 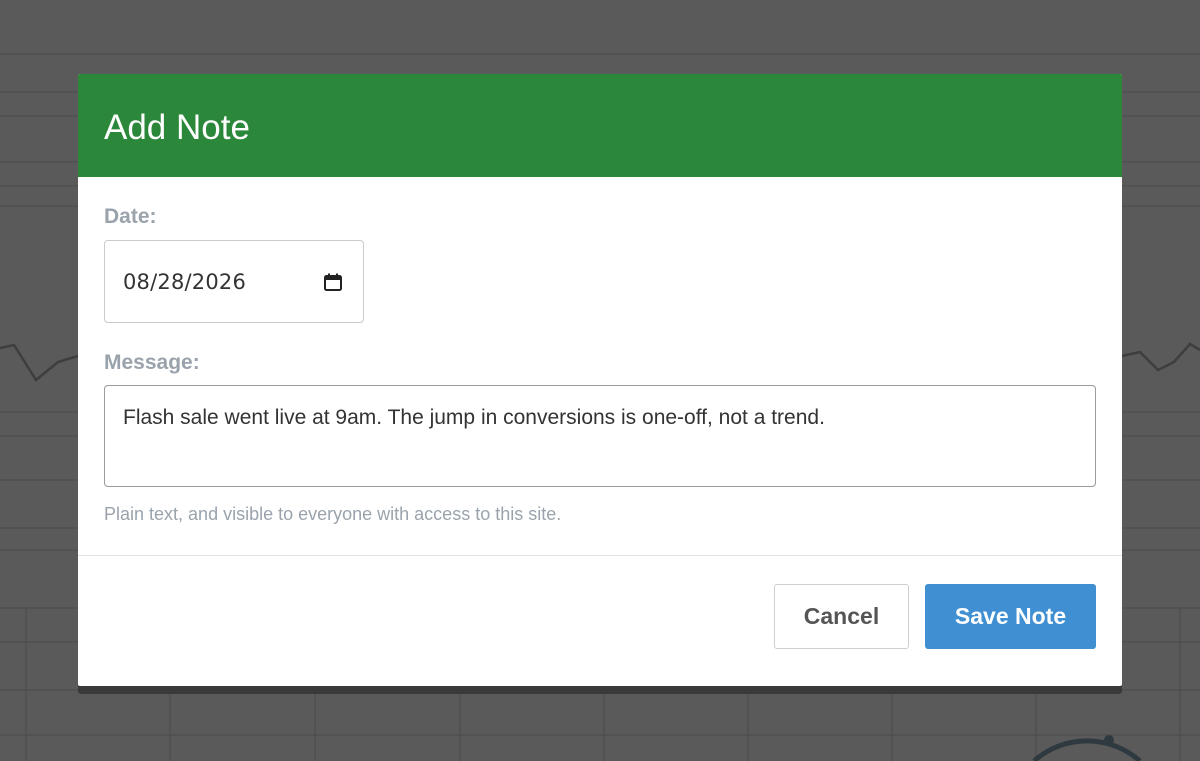 What do you see at coordinates (600, 602) in the screenshot?
I see `dialog-footer: Cancel Save Note` at bounding box center [600, 602].